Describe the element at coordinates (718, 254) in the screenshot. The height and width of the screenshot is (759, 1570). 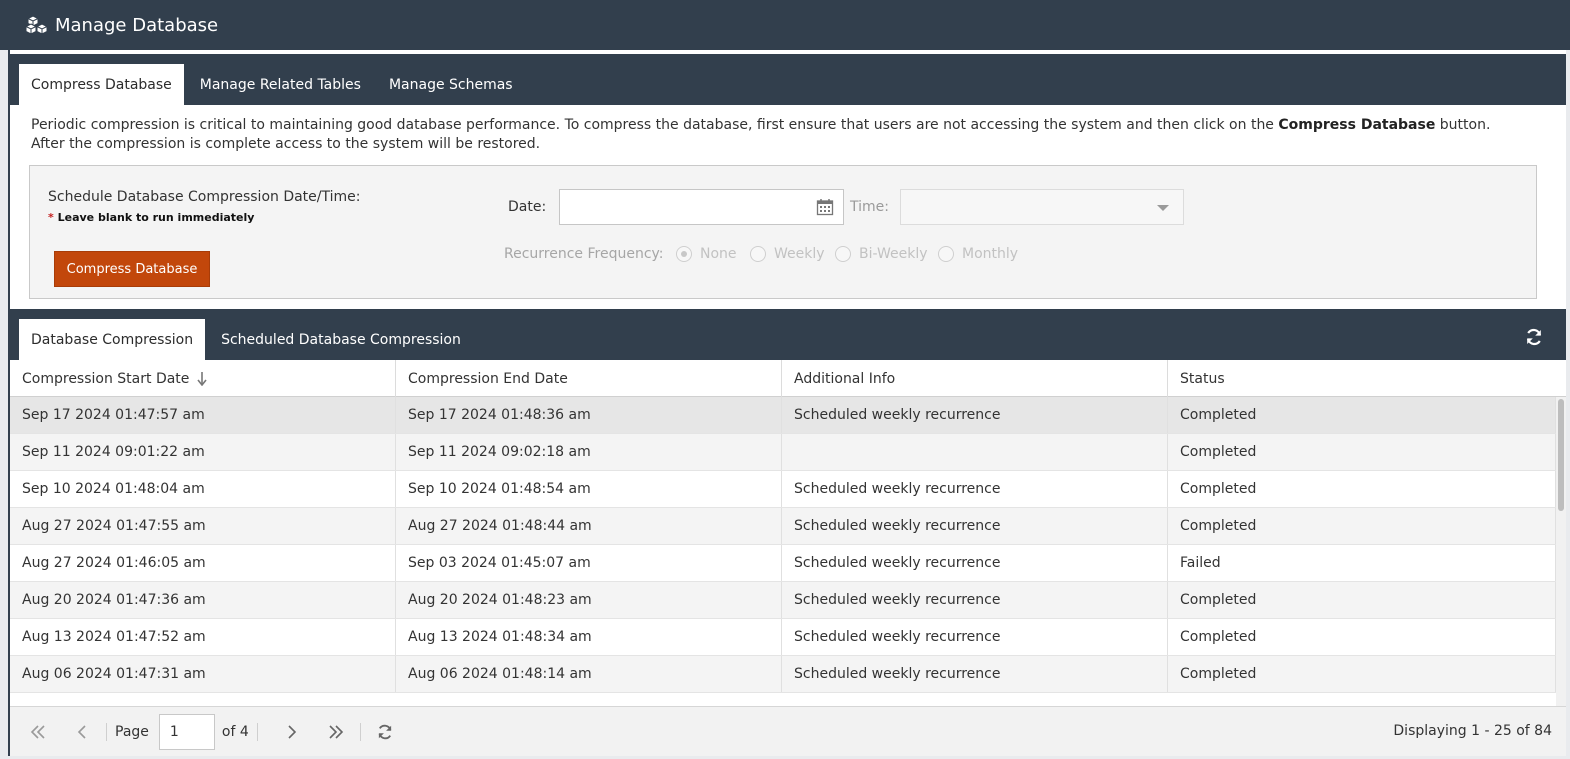
I see `recurrence-option-label: None` at that location.